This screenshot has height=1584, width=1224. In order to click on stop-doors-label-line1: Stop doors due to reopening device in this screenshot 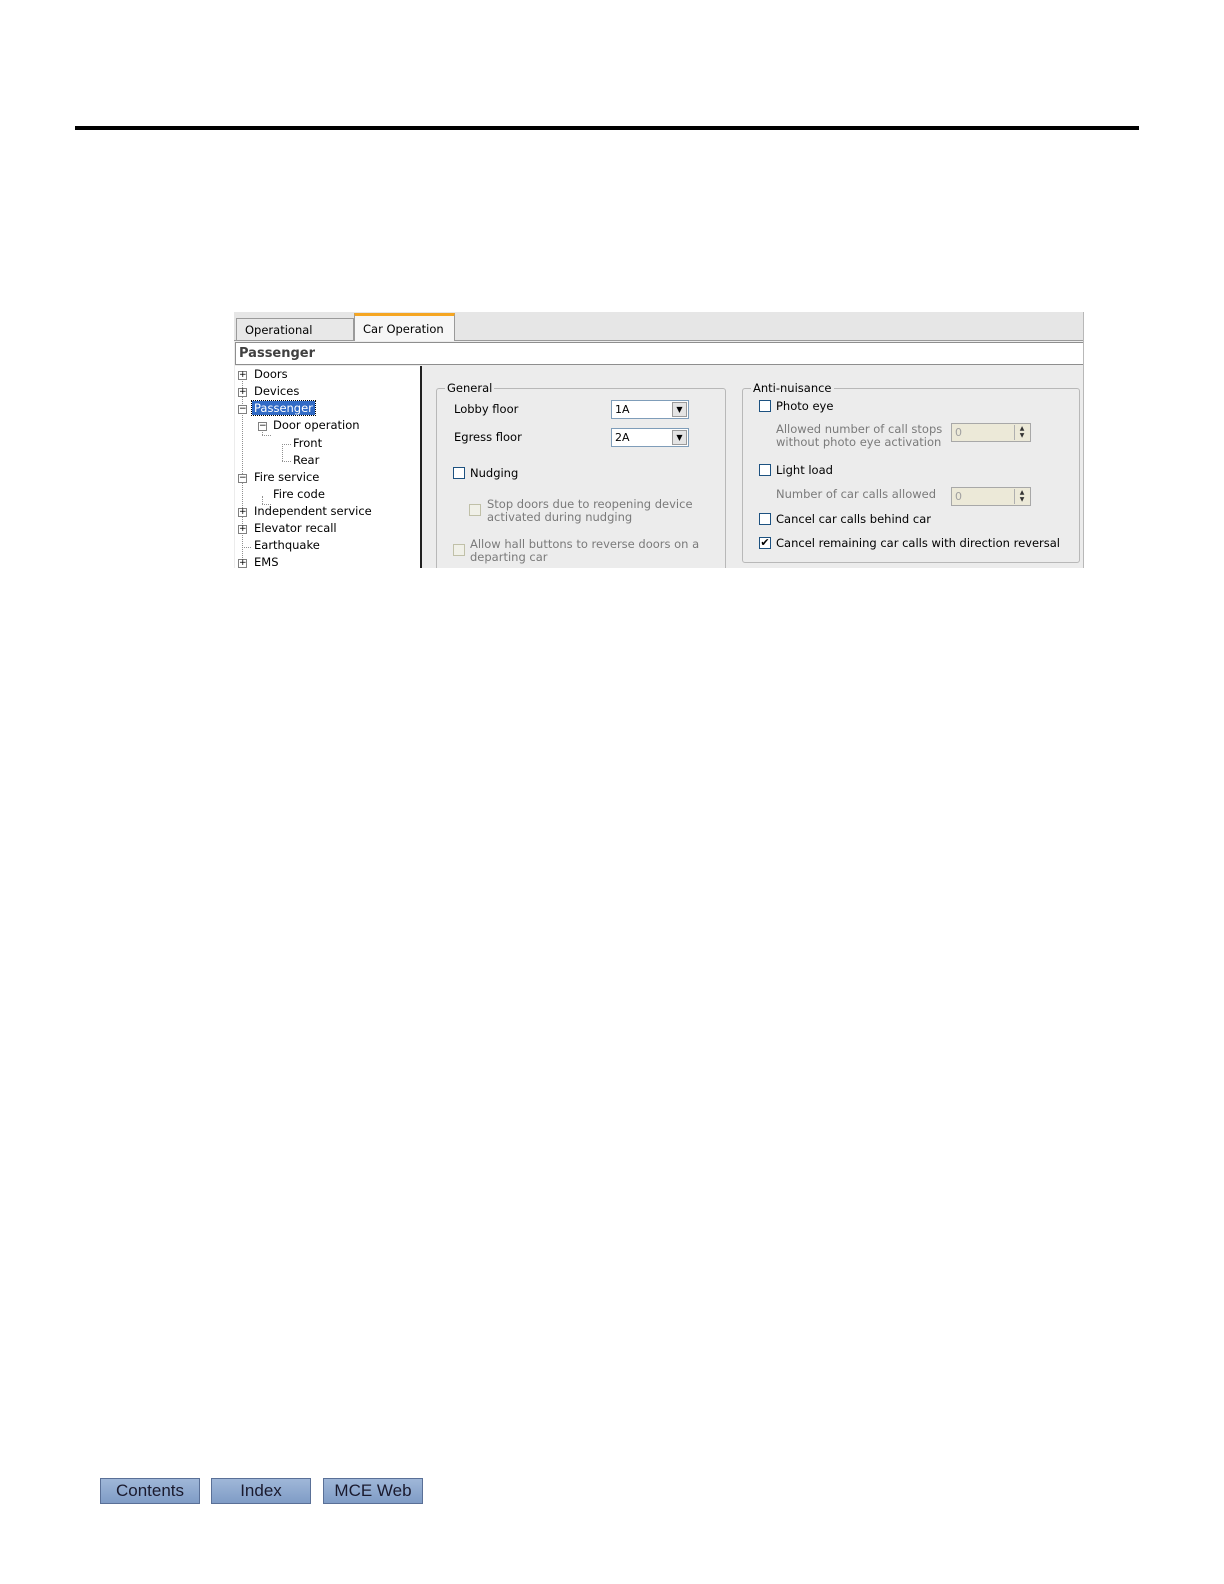, I will do `click(590, 504)`.